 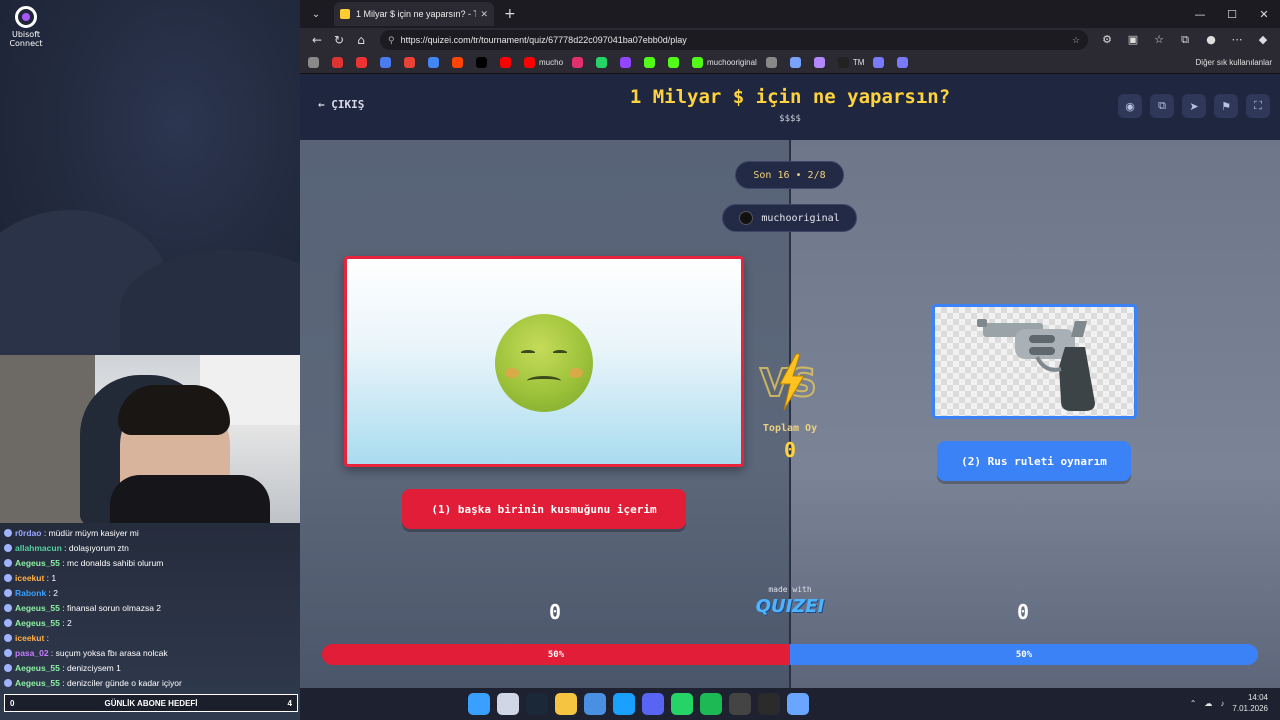 What do you see at coordinates (1222, 703) in the screenshot?
I see `volume-icon: ♪` at bounding box center [1222, 703].